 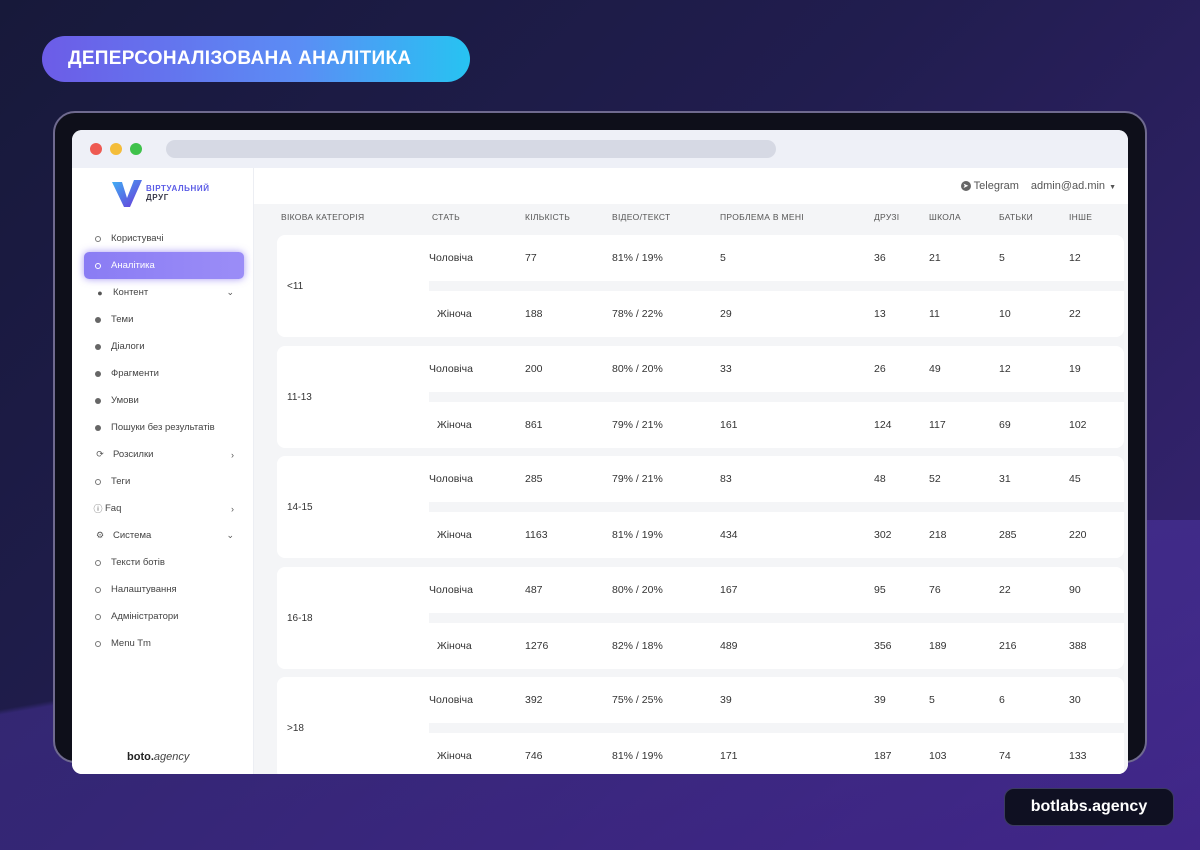 I want to click on table-cell: 39, so click(x=726, y=700).